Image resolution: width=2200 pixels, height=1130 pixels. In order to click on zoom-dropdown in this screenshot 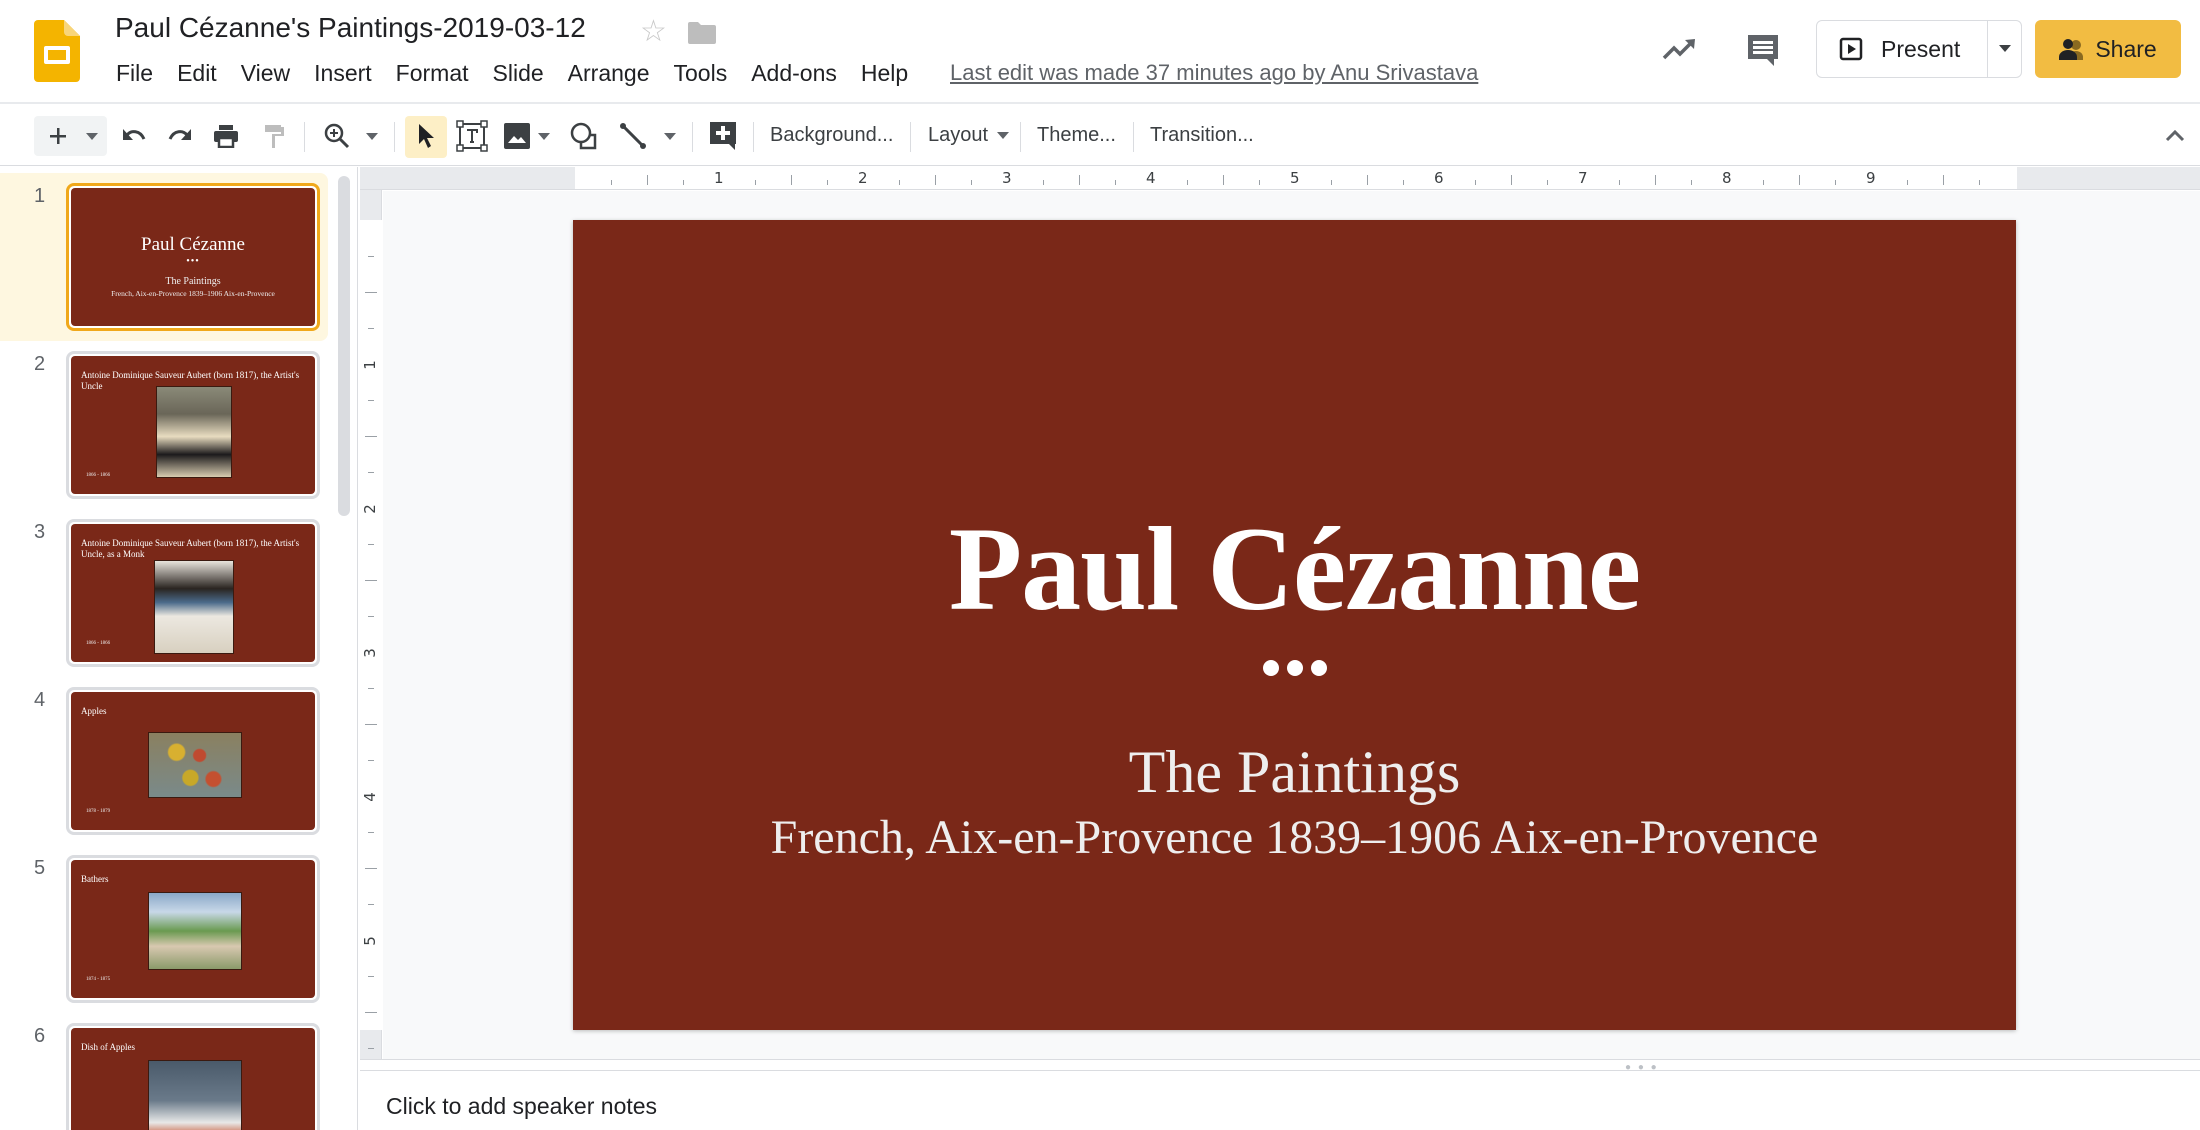, I will do `click(372, 136)`.